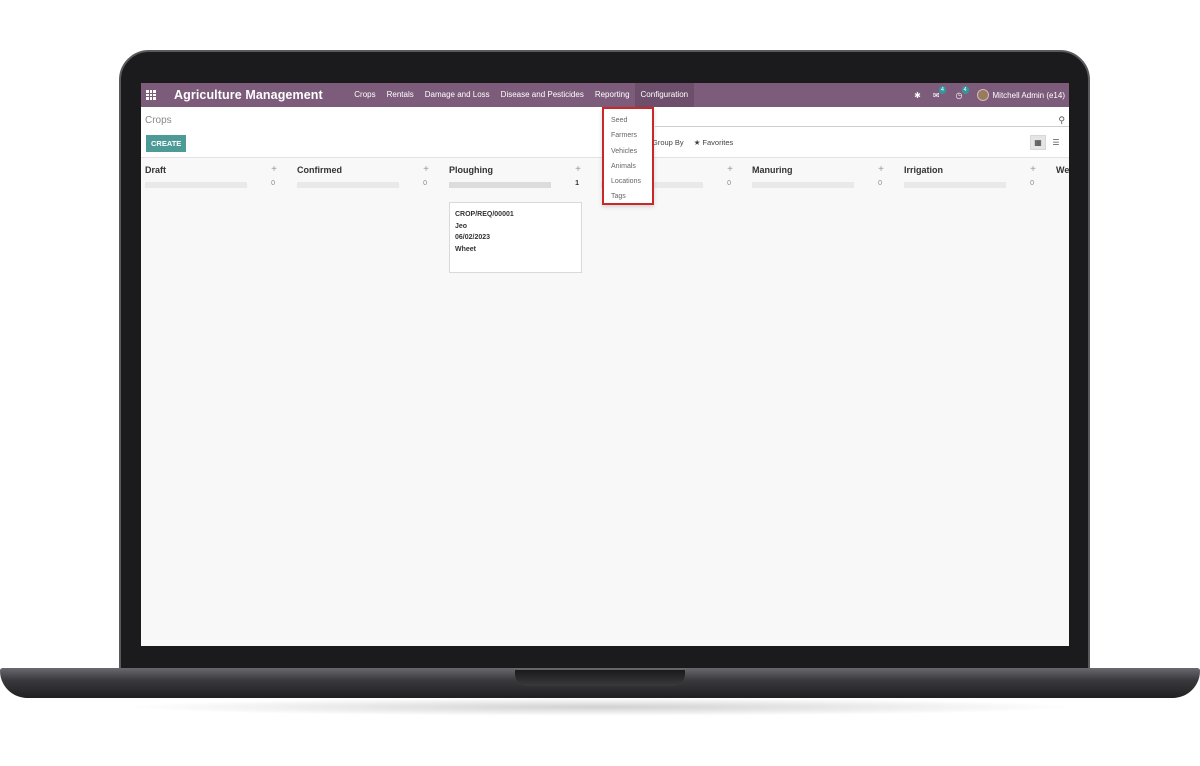  I want to click on dropdown-item-farmers: Farmers, so click(628, 135).